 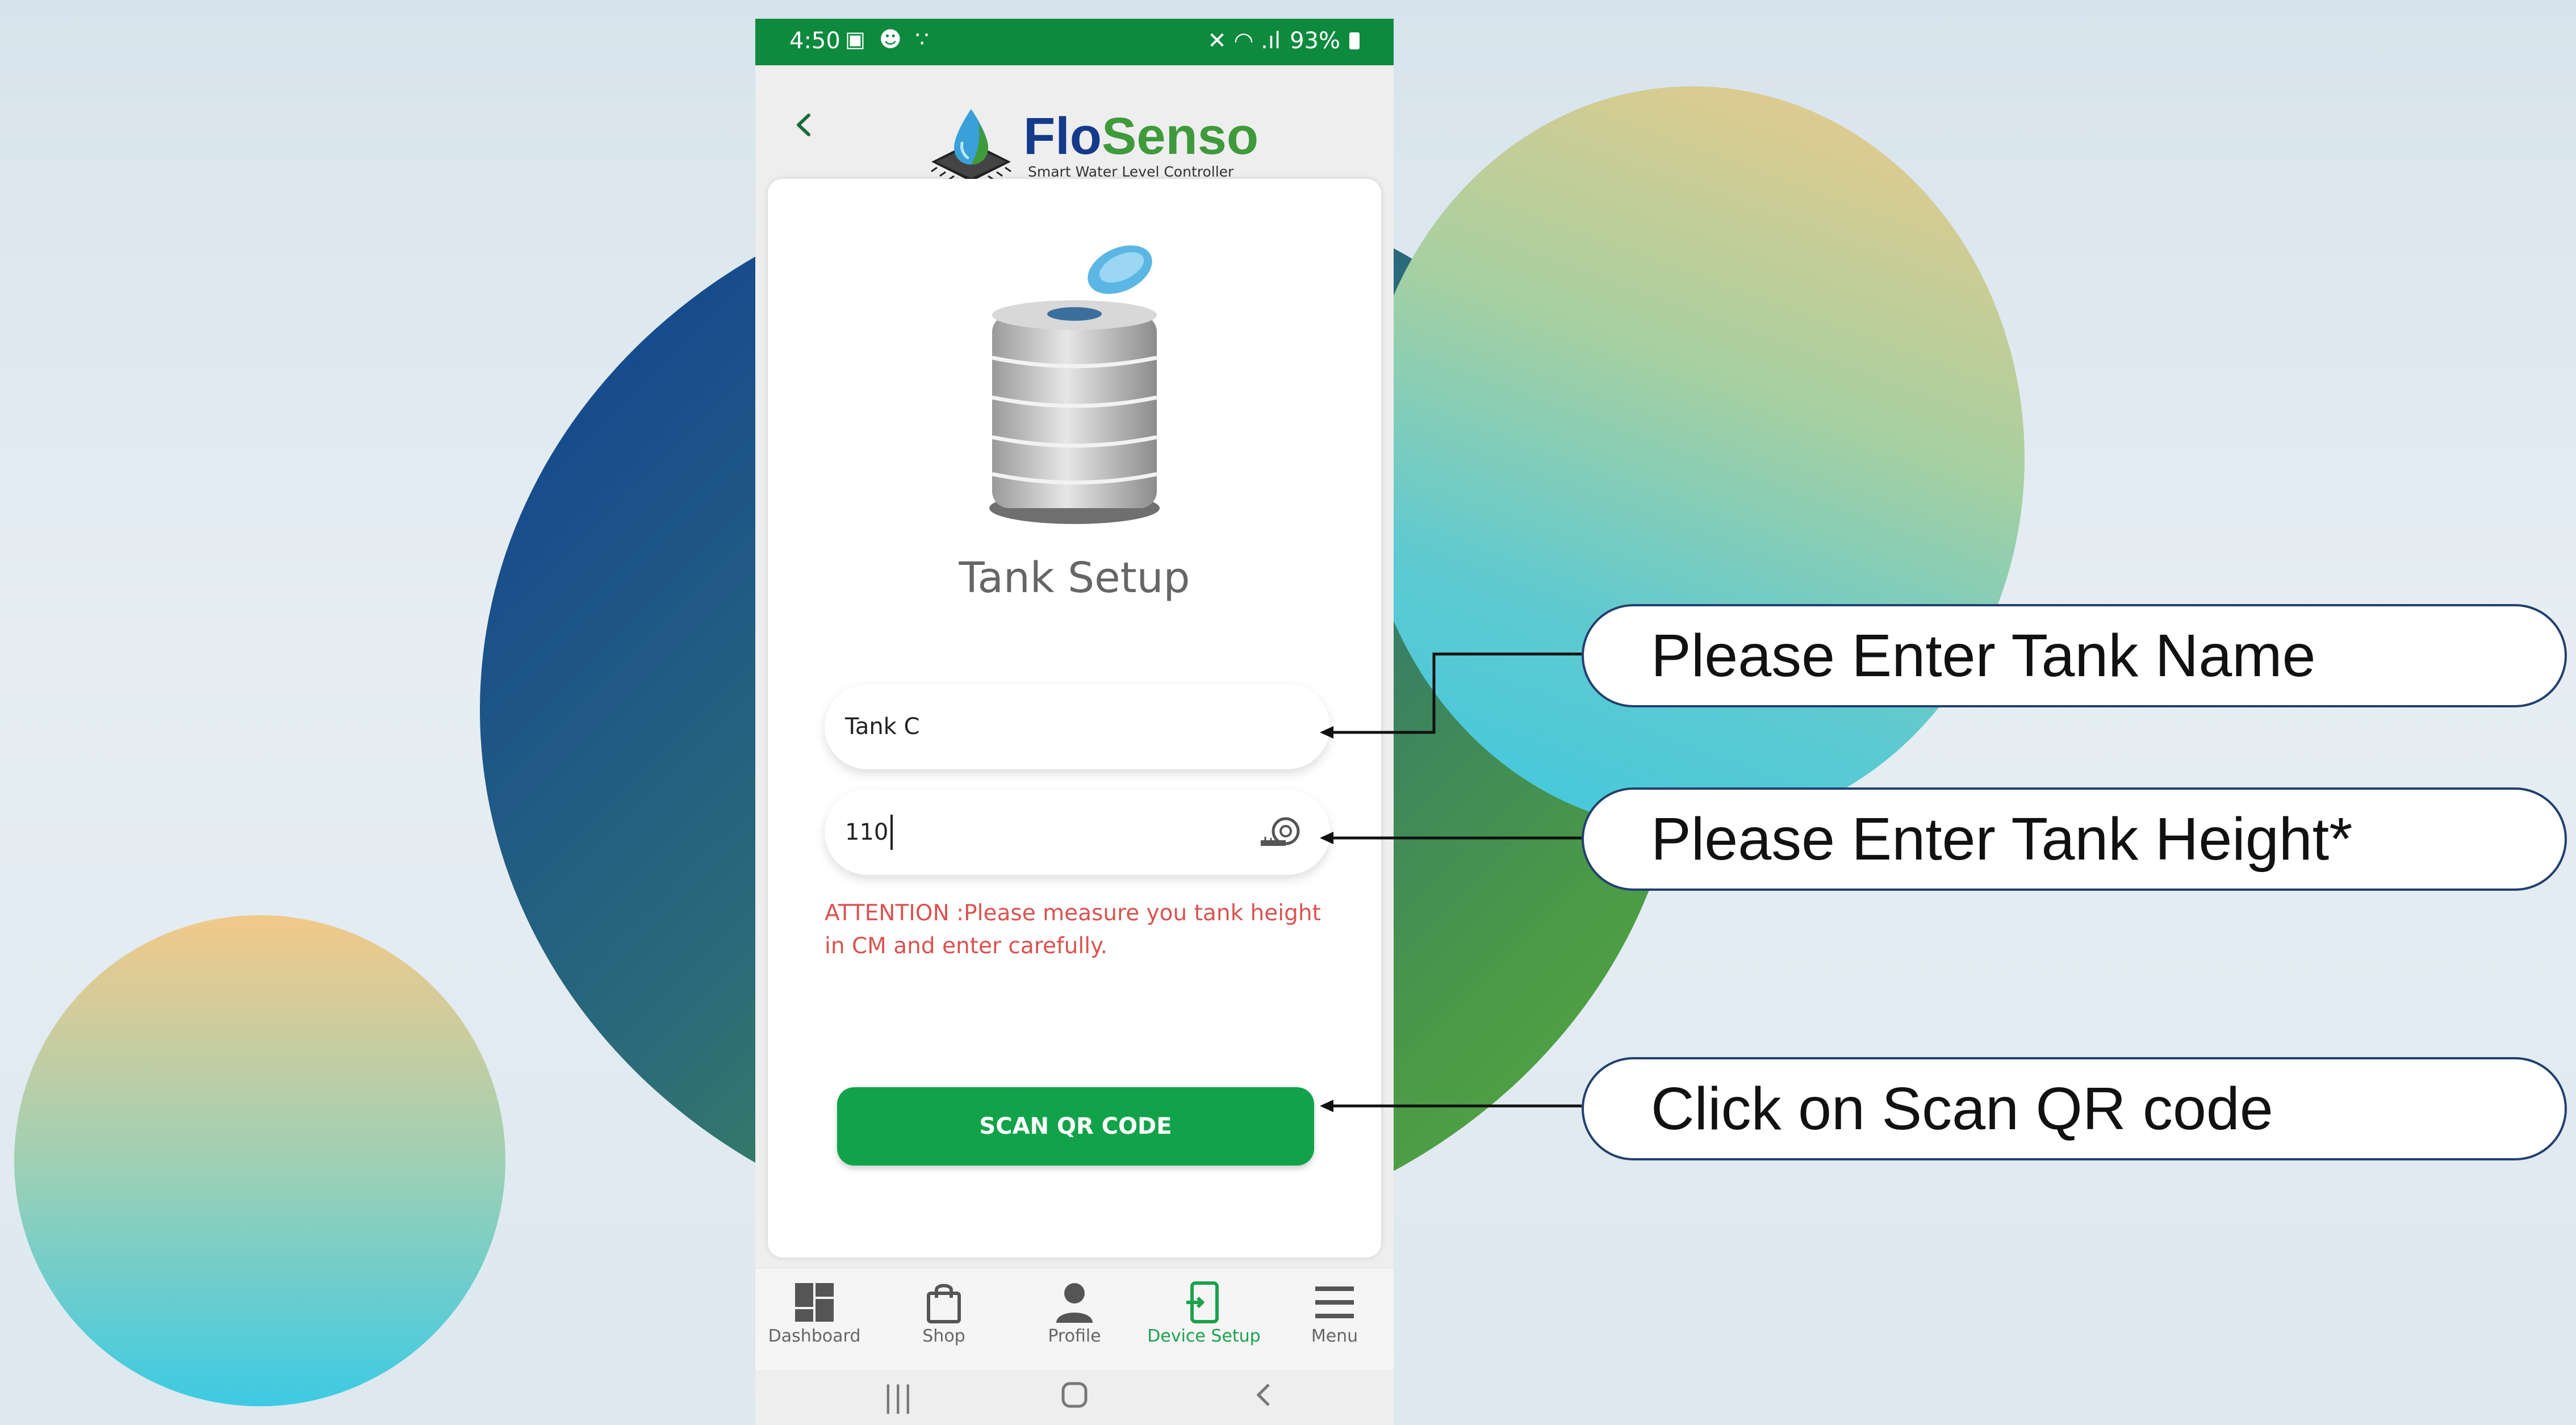 What do you see at coordinates (891, 832) in the screenshot?
I see `text-caret` at bounding box center [891, 832].